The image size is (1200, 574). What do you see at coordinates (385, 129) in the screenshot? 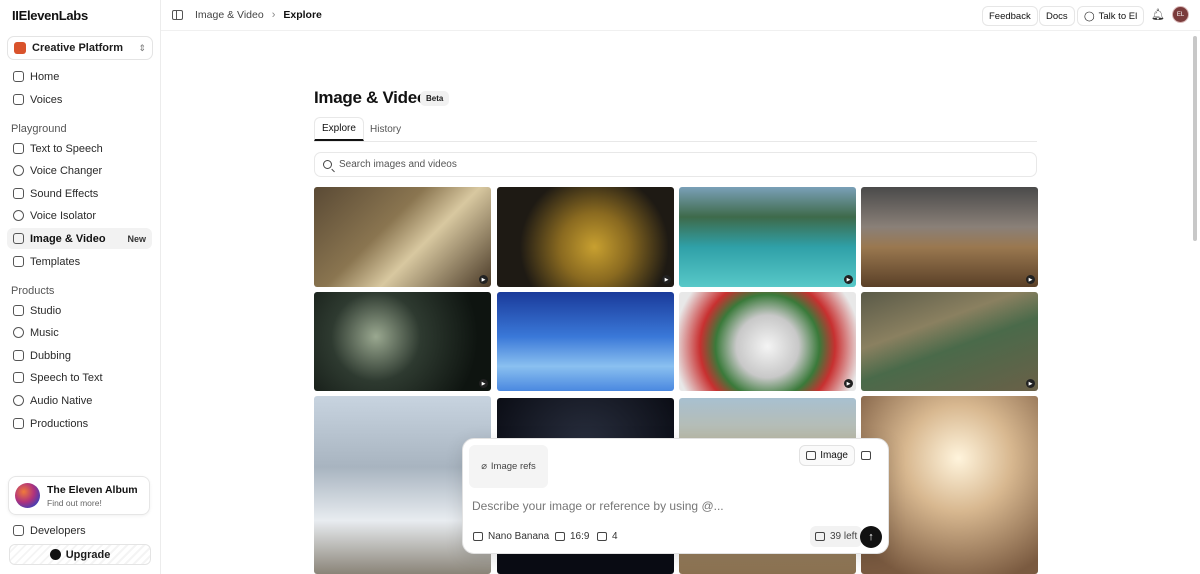
I see `tab-history: History` at bounding box center [385, 129].